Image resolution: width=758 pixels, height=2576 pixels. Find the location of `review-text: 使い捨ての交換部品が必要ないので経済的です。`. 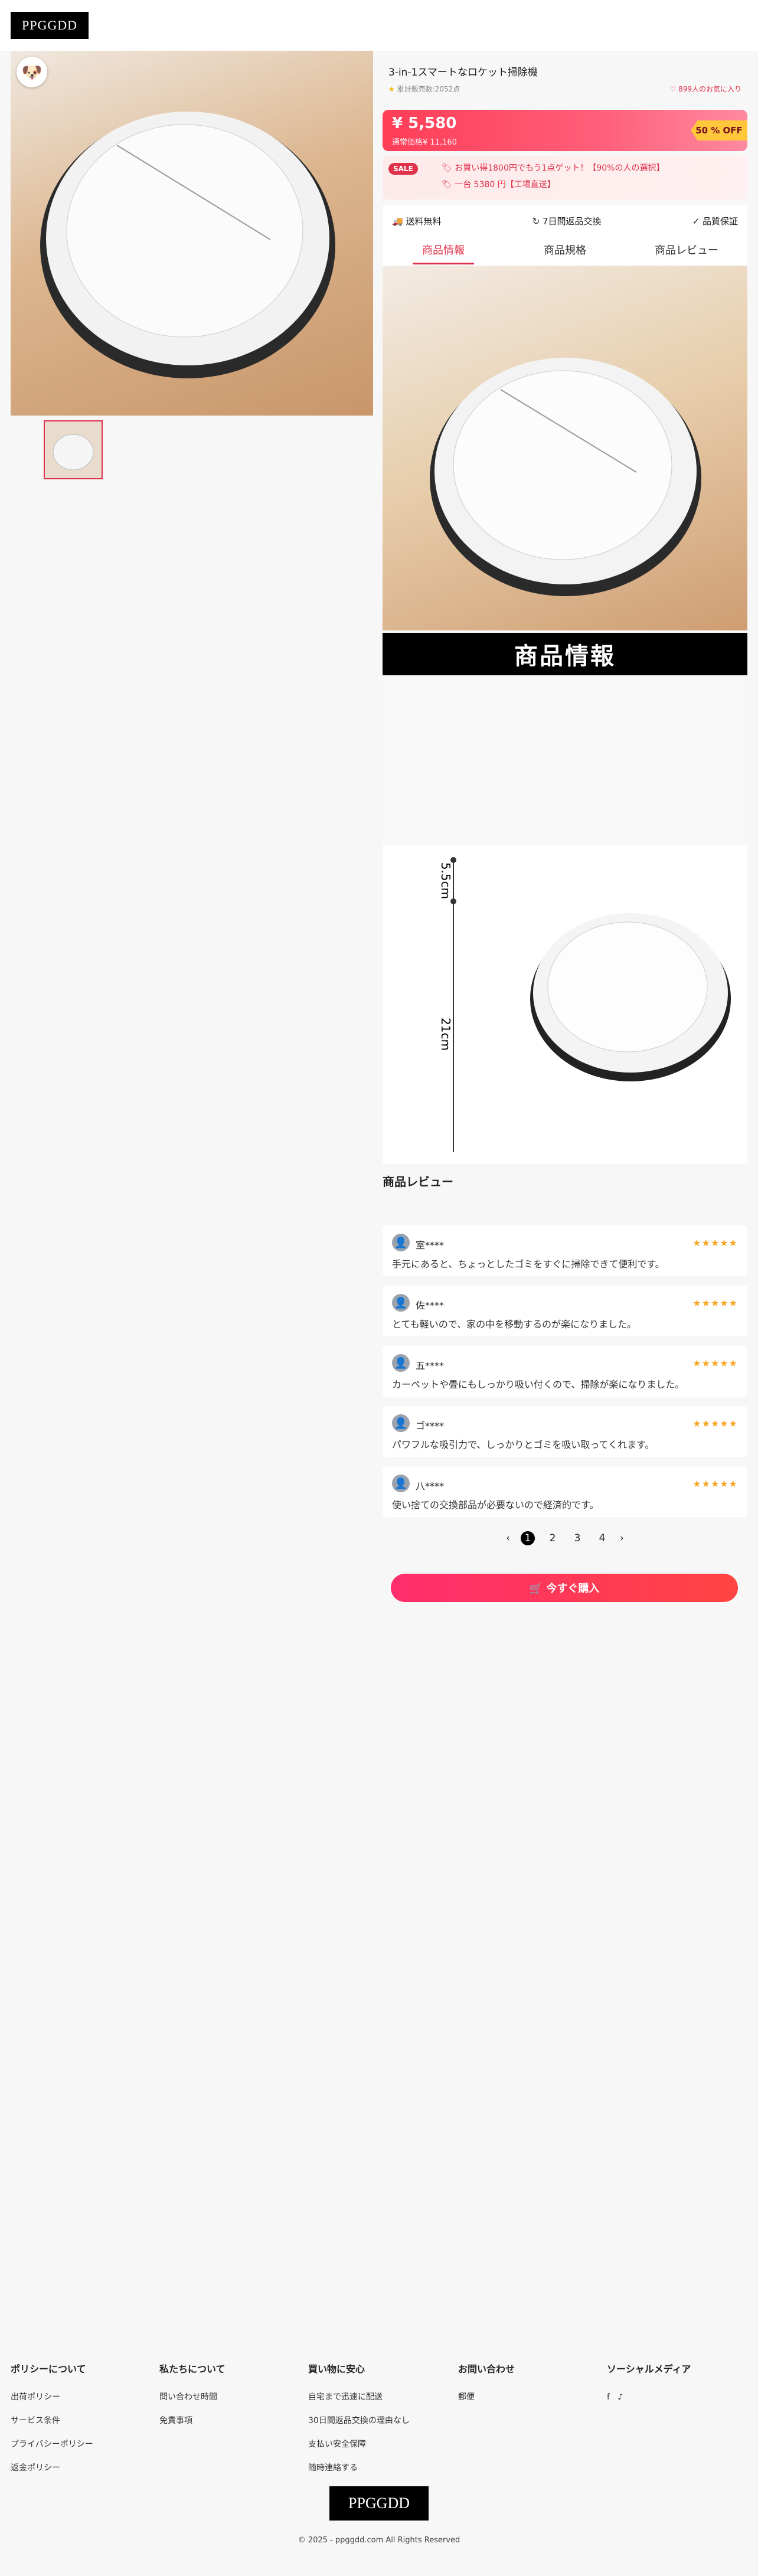

review-text: 使い捨ての交換部品が必要ないので経済的です。 is located at coordinates (495, 1505).